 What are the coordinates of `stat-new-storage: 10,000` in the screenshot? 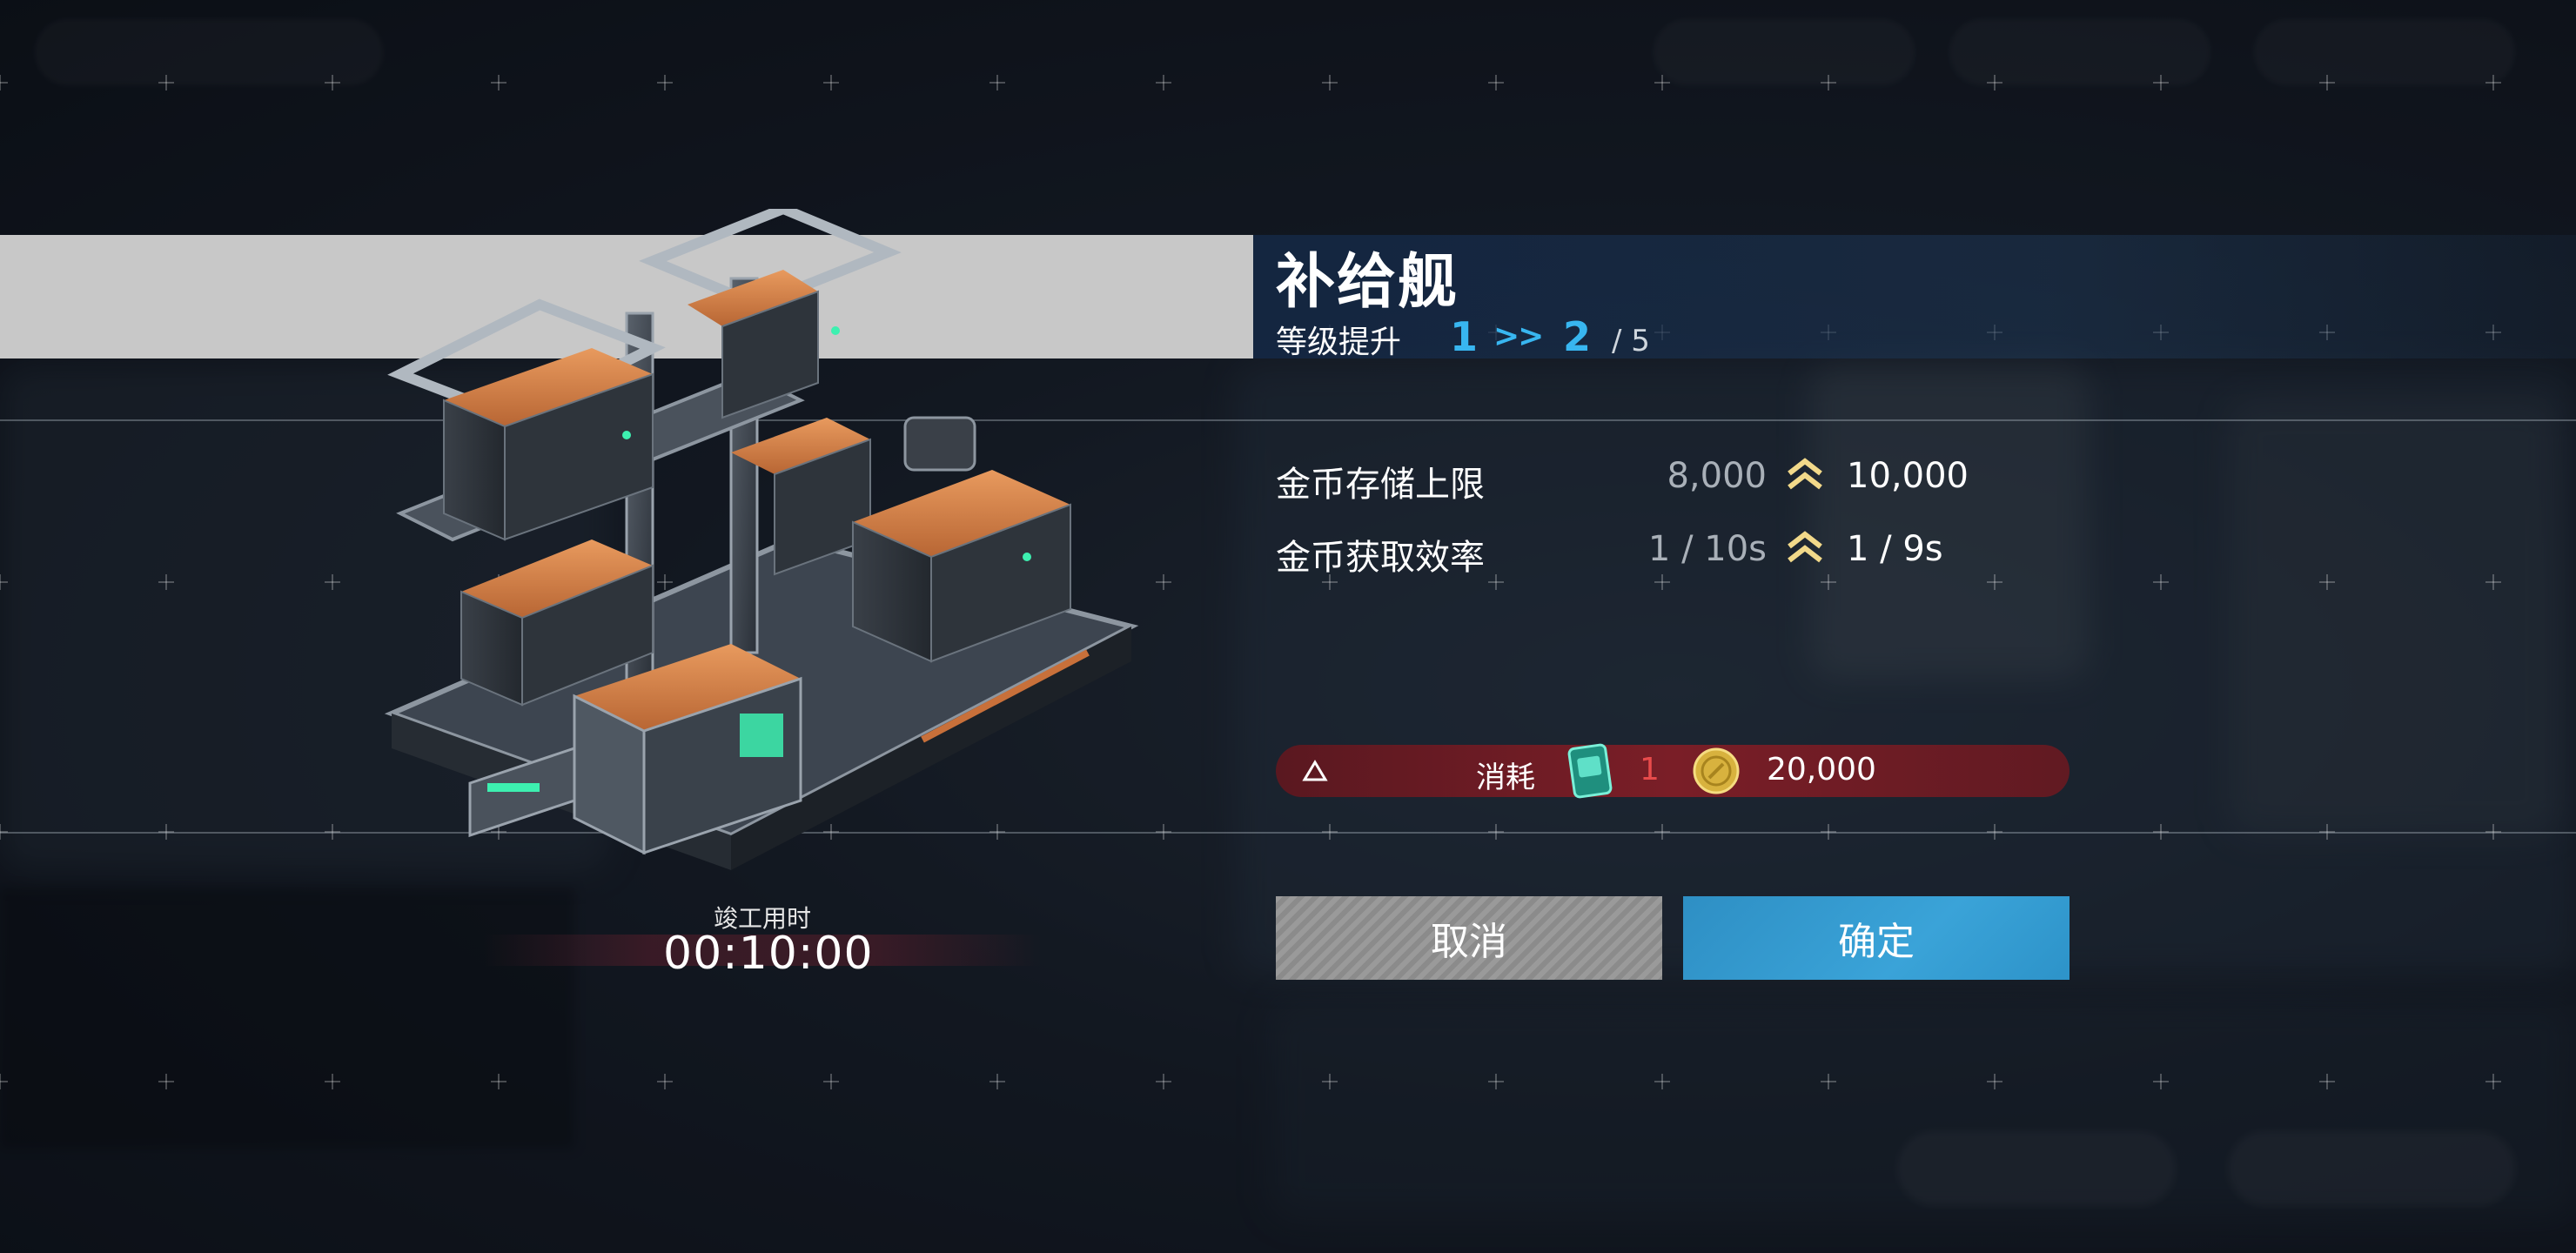 It's located at (1908, 476).